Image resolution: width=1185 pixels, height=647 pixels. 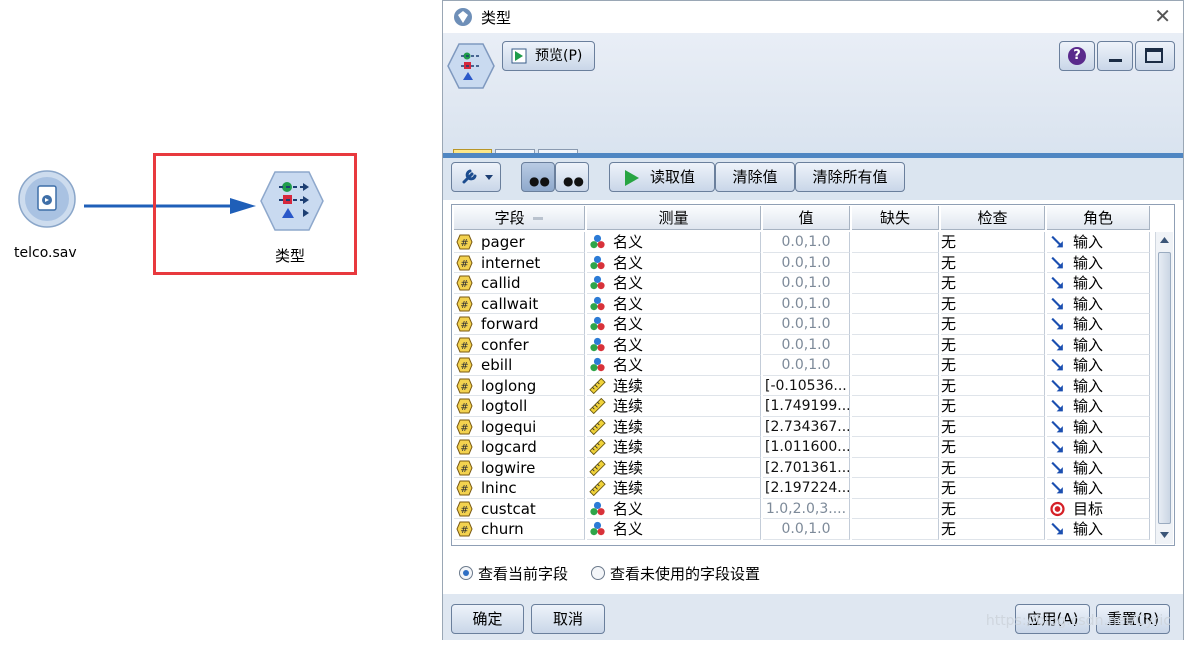 What do you see at coordinates (568, 619) in the screenshot?
I see `cancel-button: 取消` at bounding box center [568, 619].